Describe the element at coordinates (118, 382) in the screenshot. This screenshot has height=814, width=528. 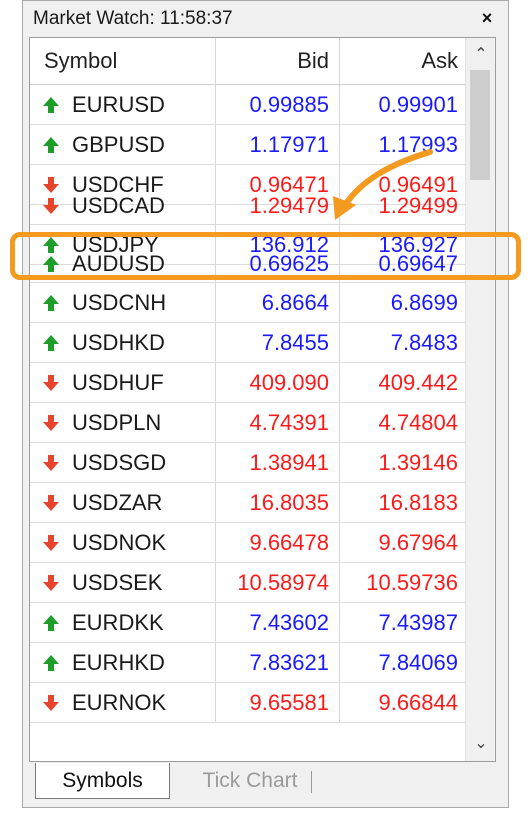
I see `symbol-name: USDHUF` at that location.